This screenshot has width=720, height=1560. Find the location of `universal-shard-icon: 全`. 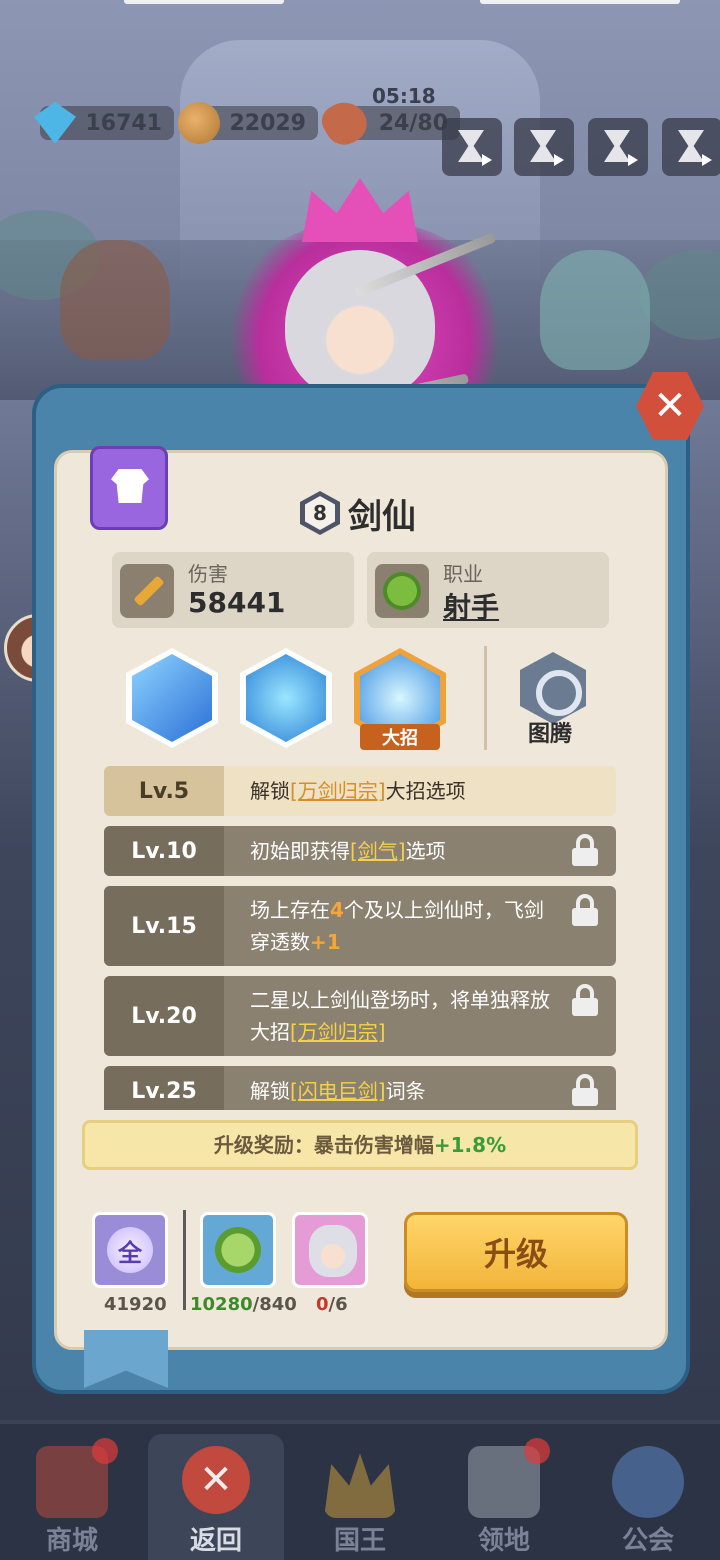

universal-shard-icon: 全 is located at coordinates (130, 1250).